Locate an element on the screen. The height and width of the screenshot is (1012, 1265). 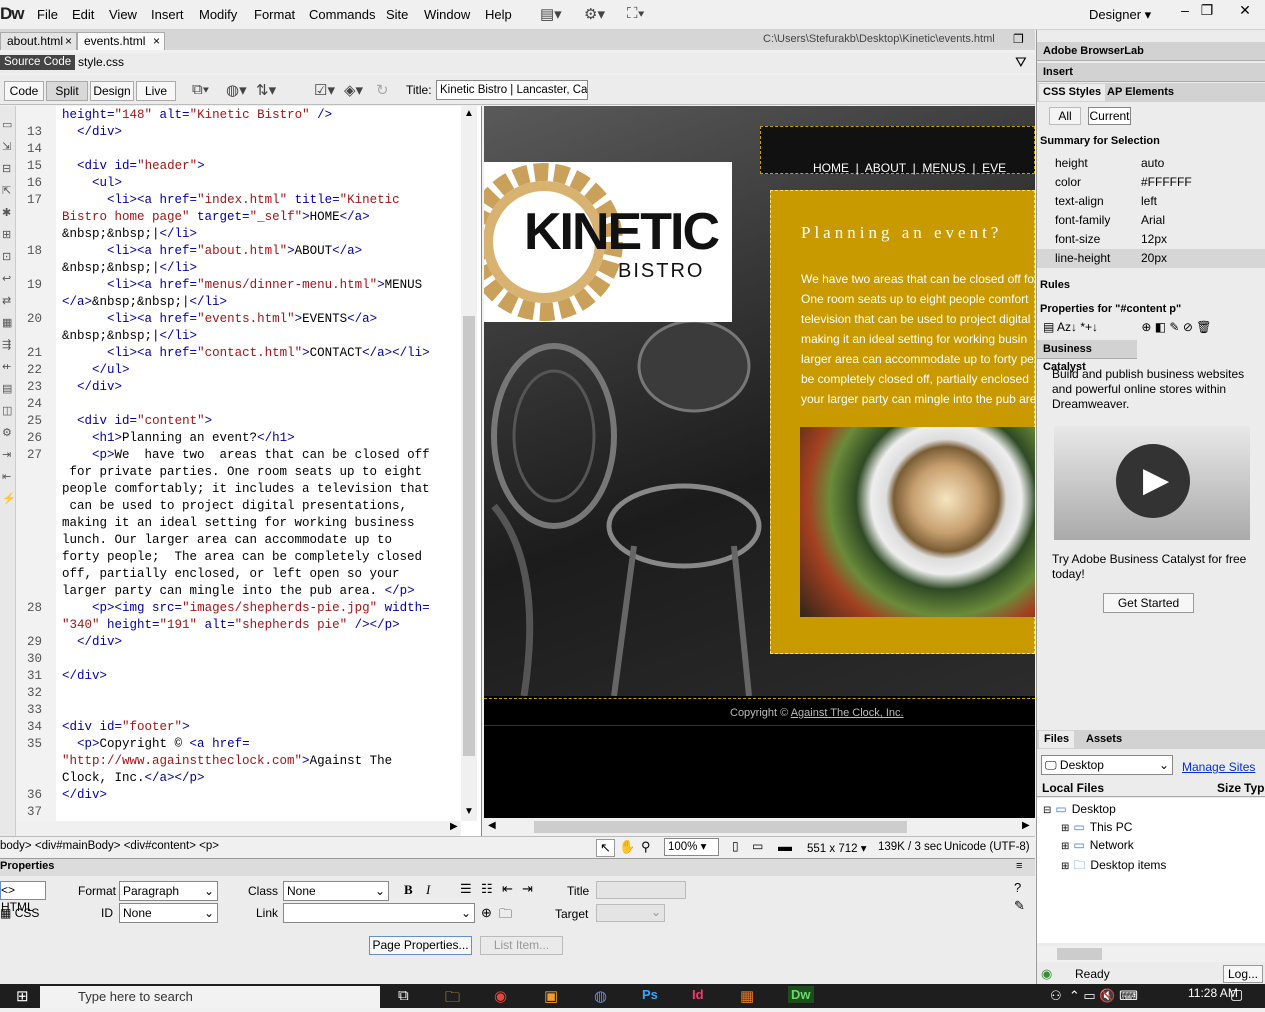
id-select: None ⌄ is located at coordinates (168, 913).